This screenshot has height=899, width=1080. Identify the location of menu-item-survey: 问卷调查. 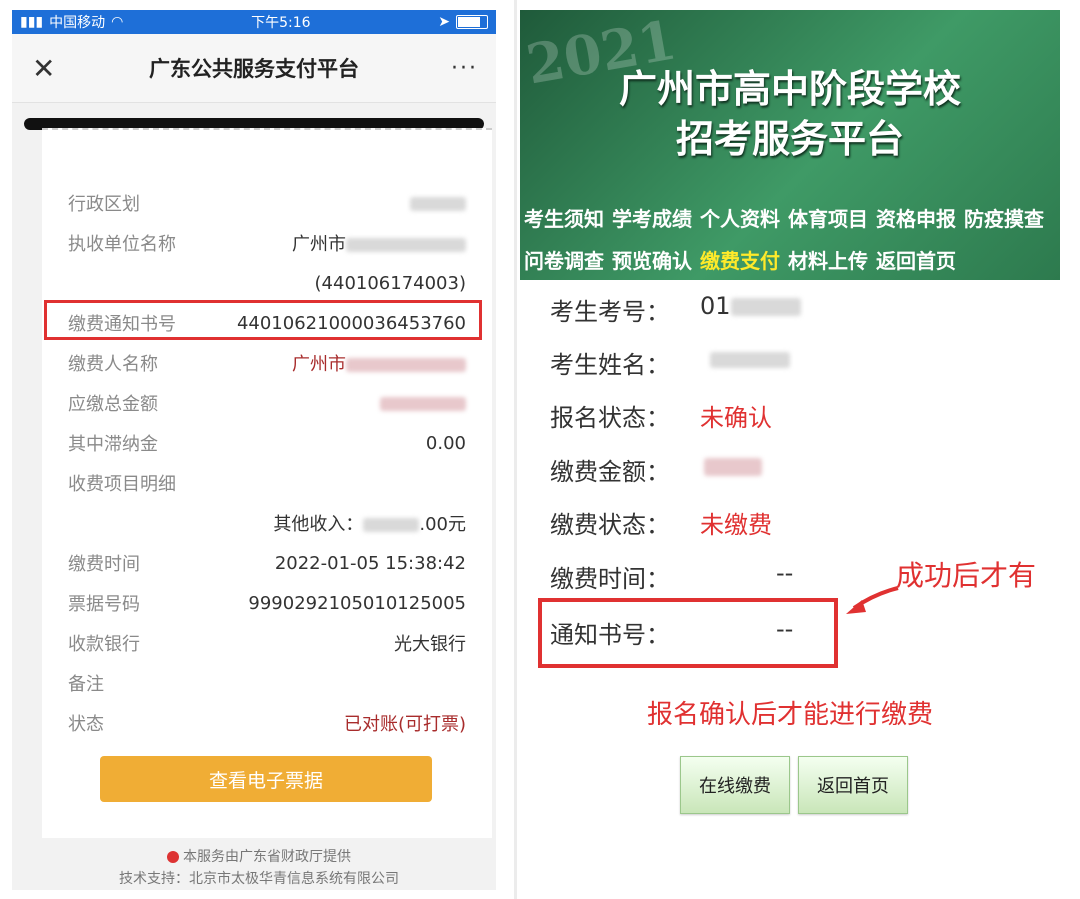
(564, 259).